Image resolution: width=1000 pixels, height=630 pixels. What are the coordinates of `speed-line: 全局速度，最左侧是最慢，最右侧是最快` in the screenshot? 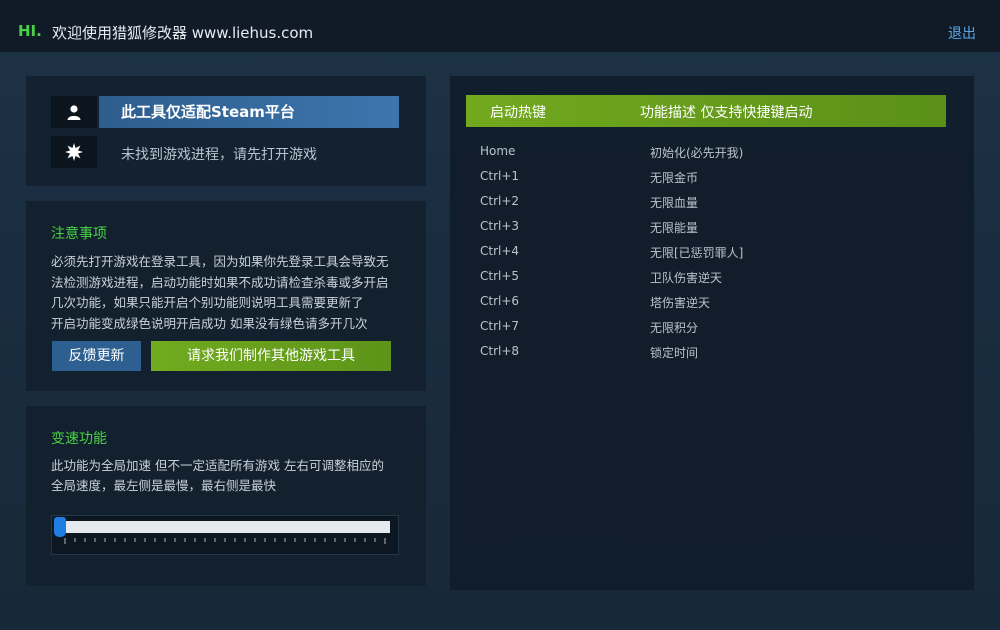 It's located at (164, 485).